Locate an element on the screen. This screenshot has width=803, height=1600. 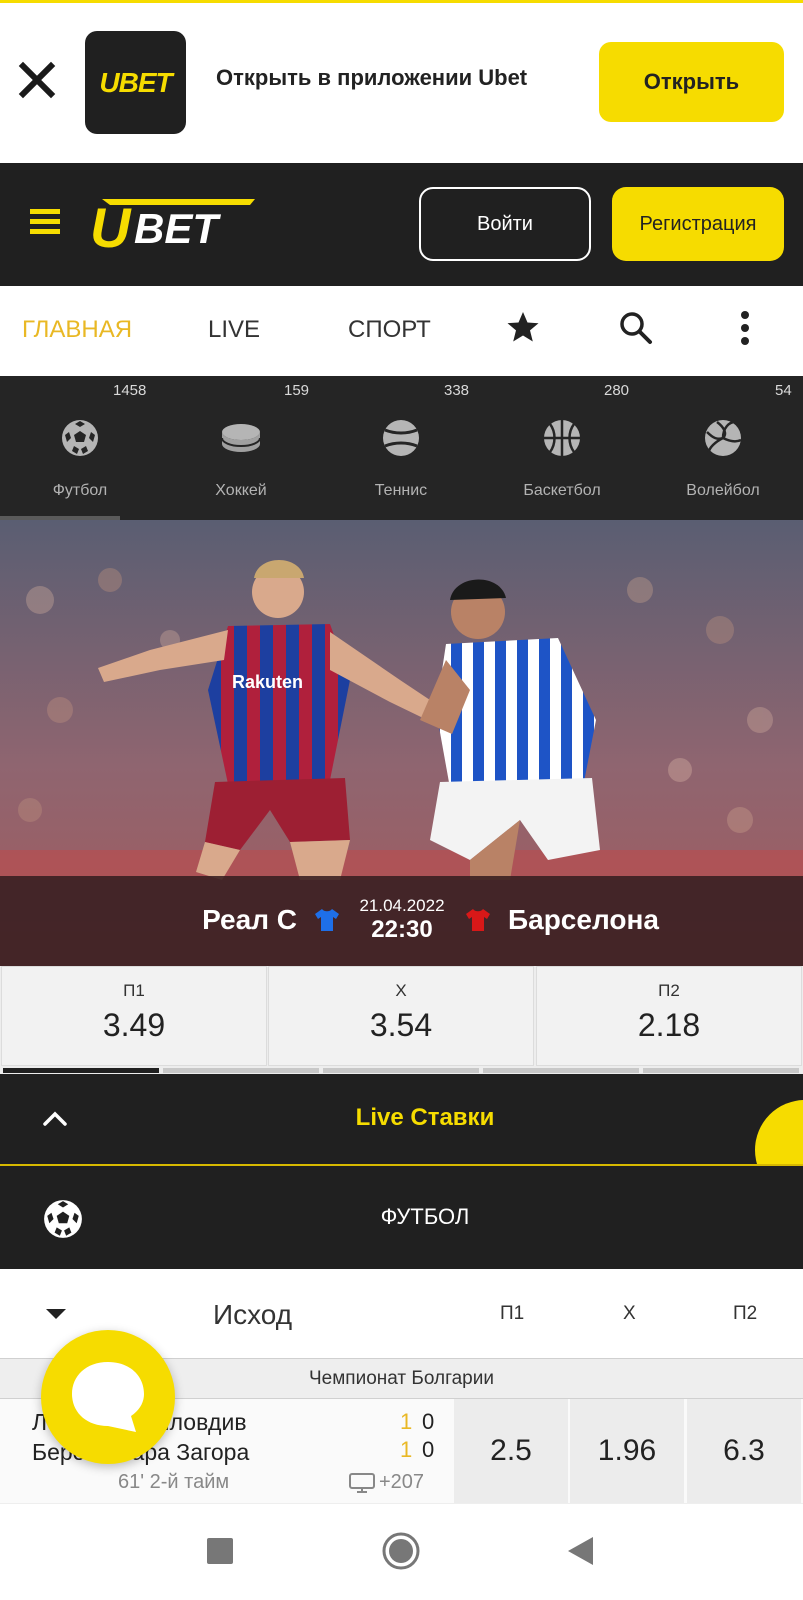
sport-count: 1458 is located at coordinates (130, 390).